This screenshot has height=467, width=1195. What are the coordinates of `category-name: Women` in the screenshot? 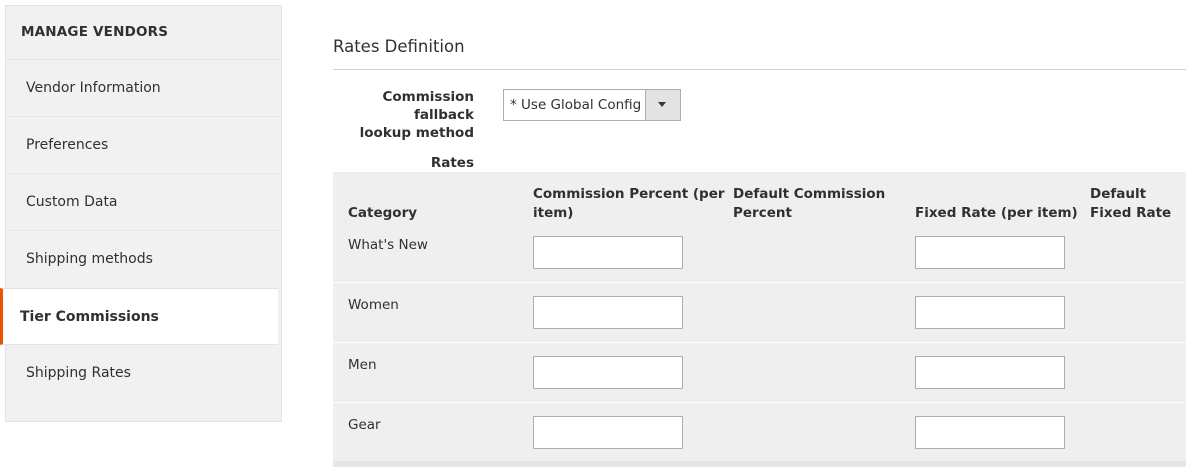 It's located at (373, 305).